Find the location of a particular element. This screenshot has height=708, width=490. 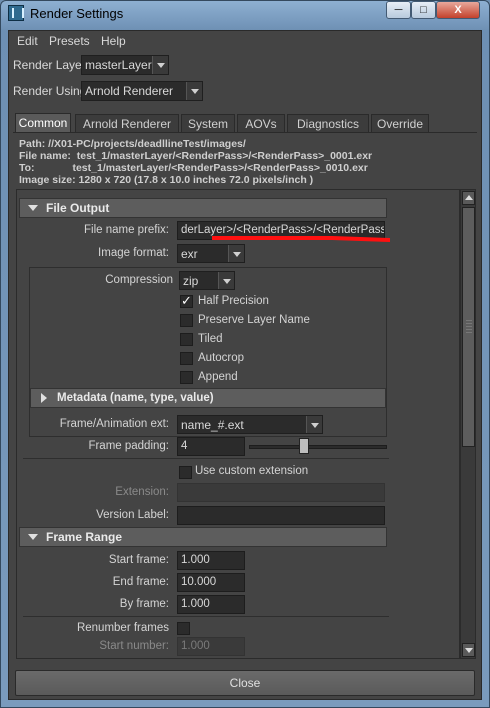

end-frame-label: End frame: is located at coordinates (140, 582).